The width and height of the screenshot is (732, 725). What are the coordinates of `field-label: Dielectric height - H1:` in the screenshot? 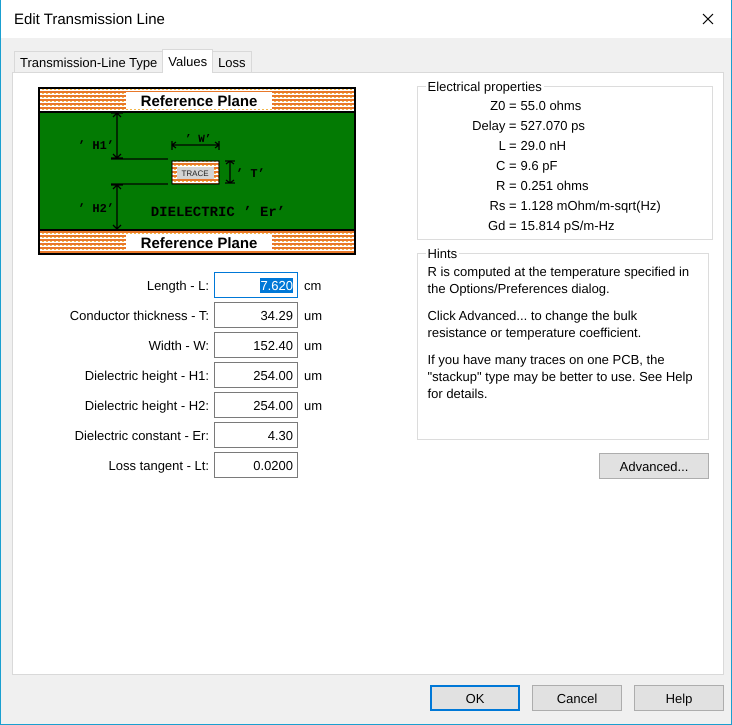 It's located at (147, 375).